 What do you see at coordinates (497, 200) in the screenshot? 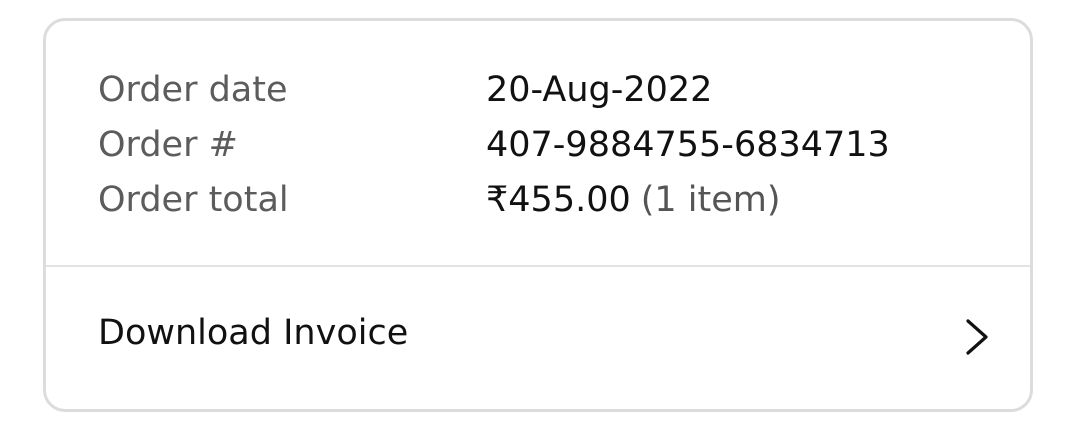
I see `rupee-currency-symbol: ₹` at bounding box center [497, 200].